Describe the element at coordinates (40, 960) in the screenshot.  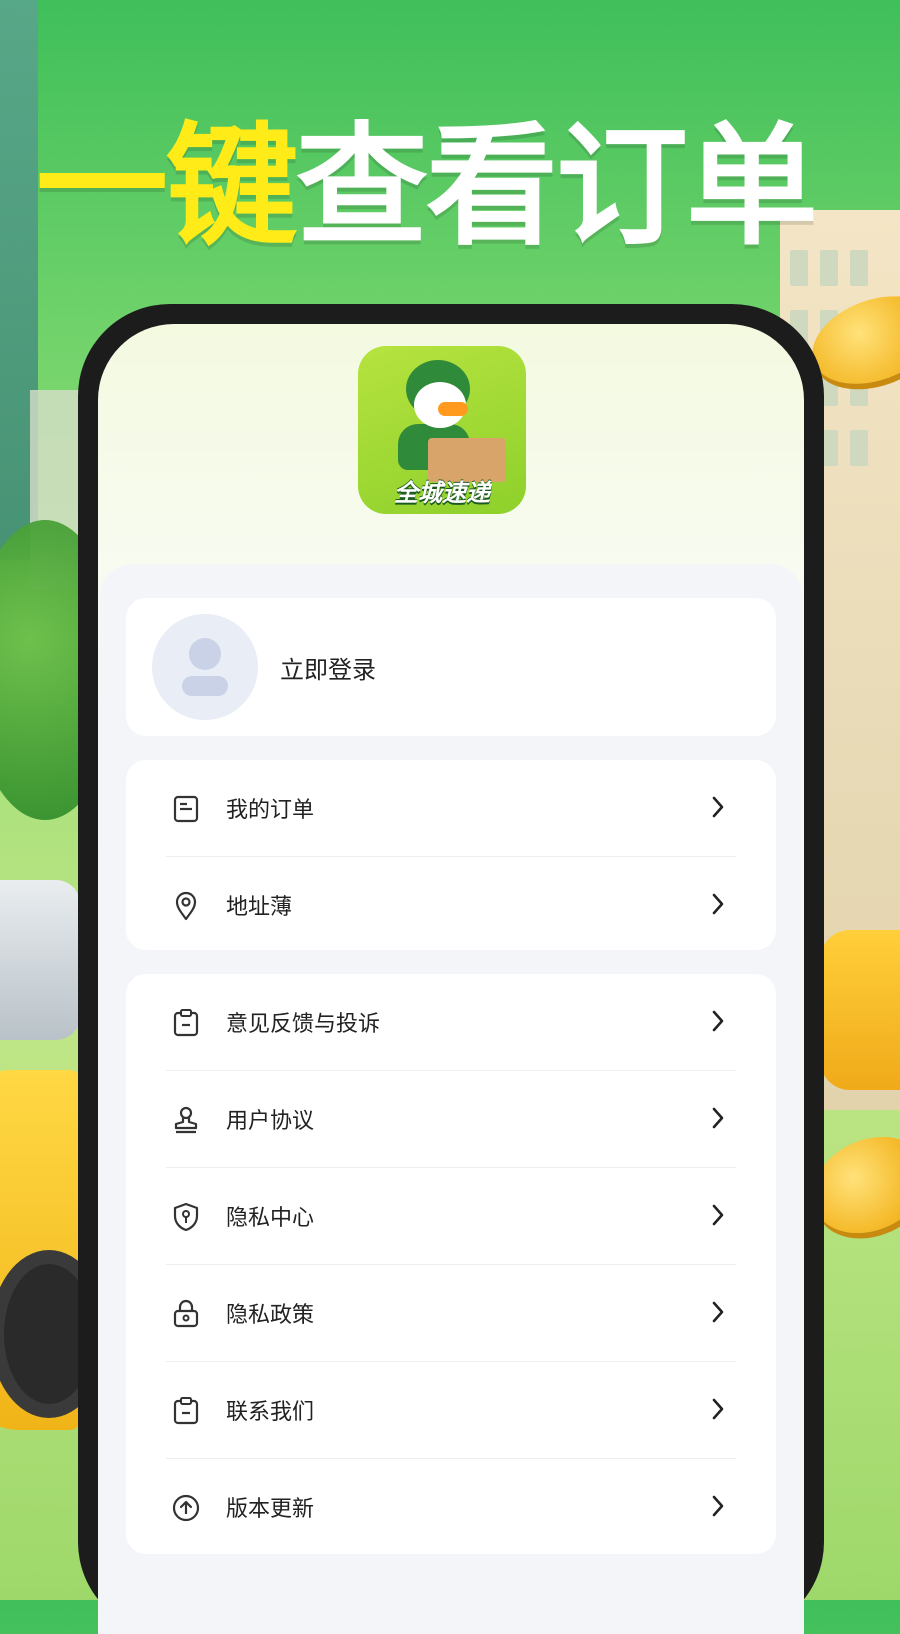
I see `background-car-left` at that location.